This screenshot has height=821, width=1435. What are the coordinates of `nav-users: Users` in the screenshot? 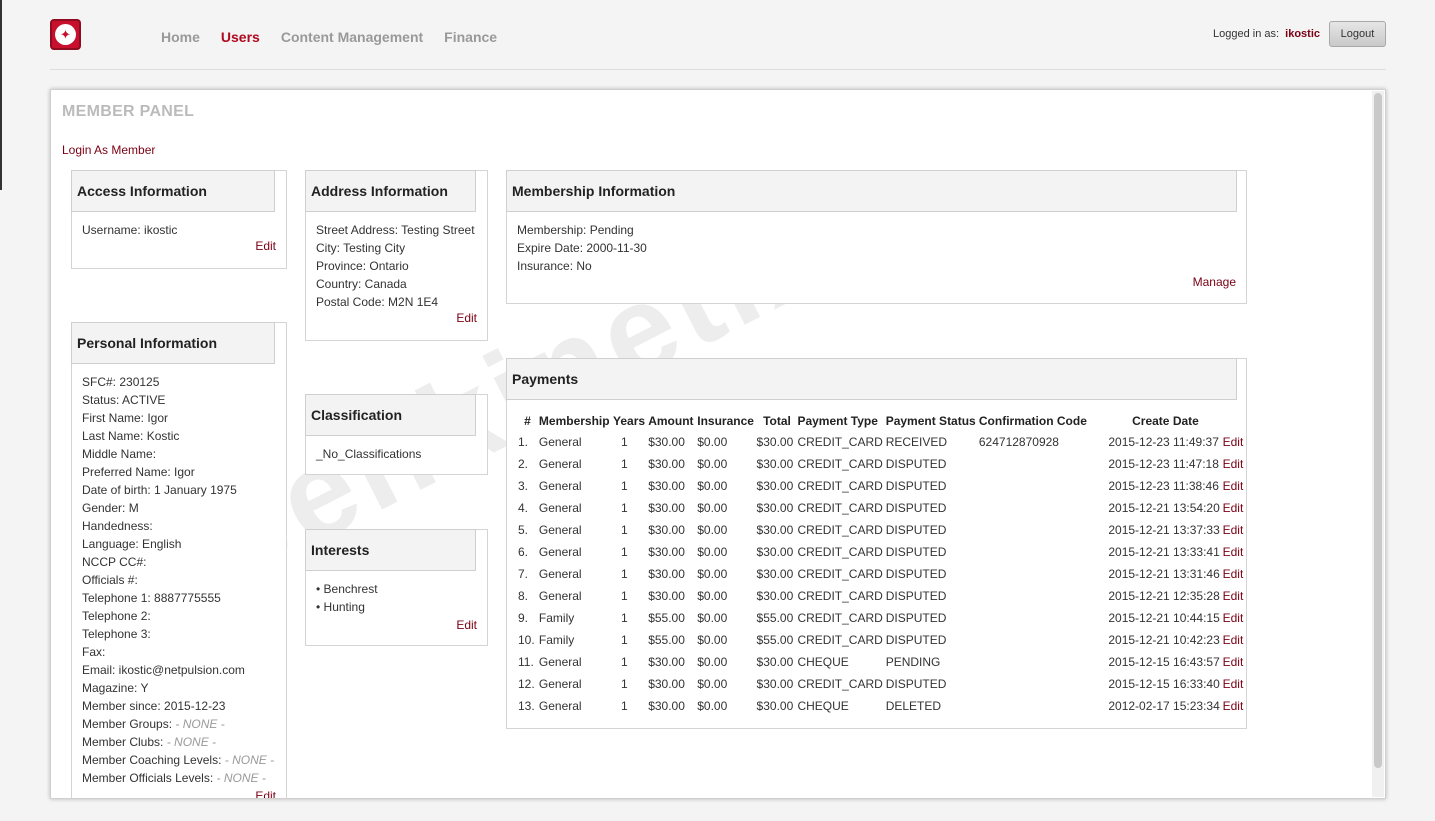 It's located at (240, 37).